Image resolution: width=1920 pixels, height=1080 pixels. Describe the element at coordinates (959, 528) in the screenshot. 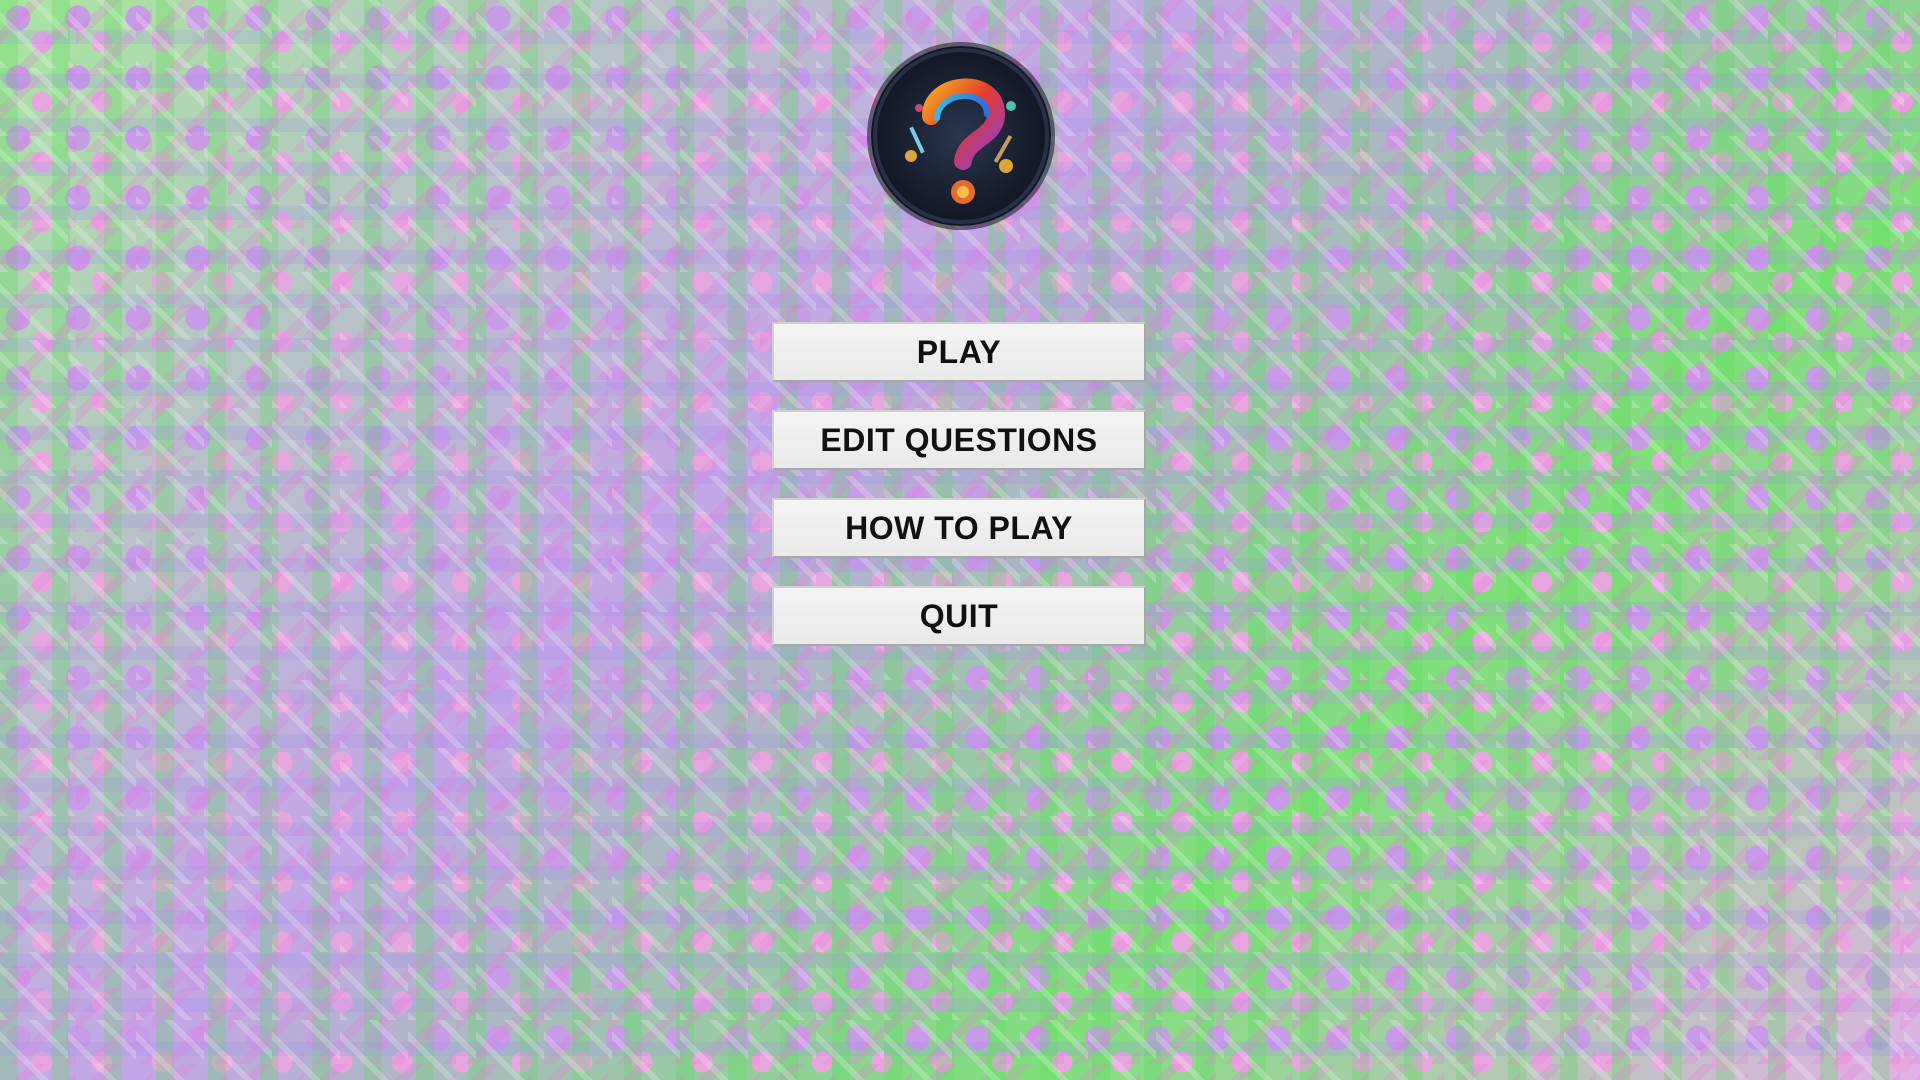

I see `how-to-play-button: HOW TO PLAY` at that location.